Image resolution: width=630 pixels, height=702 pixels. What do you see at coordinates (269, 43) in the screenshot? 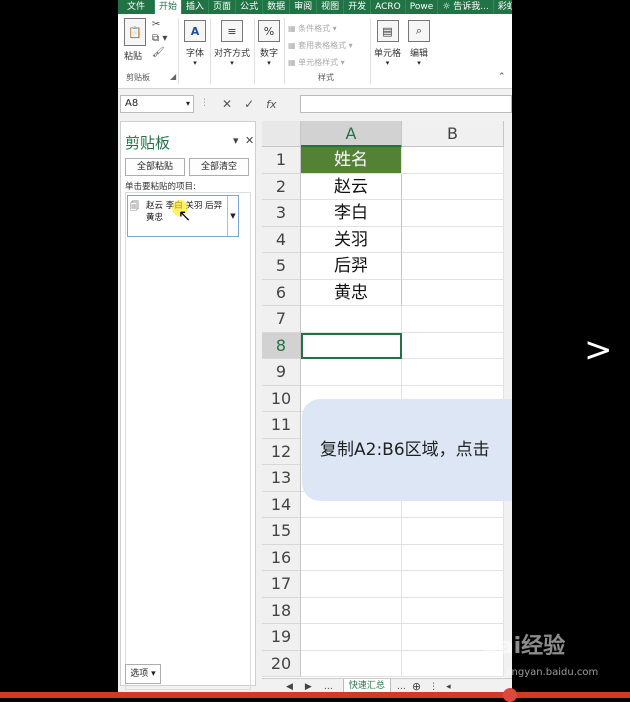
I see `number-button: % 数字 ▾` at bounding box center [269, 43].